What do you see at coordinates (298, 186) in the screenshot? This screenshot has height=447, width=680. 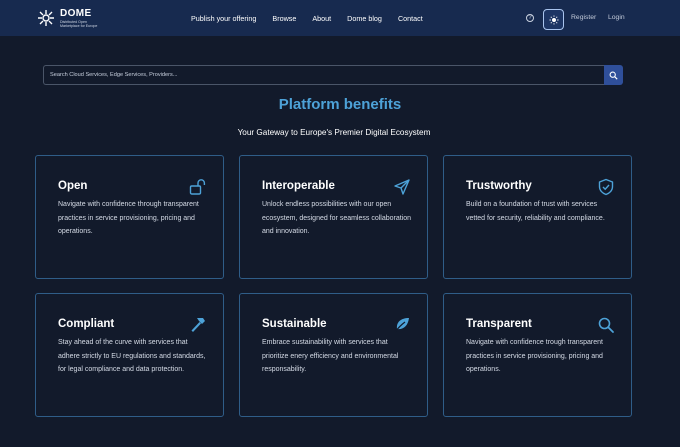 I see `card-title: Interoperable` at bounding box center [298, 186].